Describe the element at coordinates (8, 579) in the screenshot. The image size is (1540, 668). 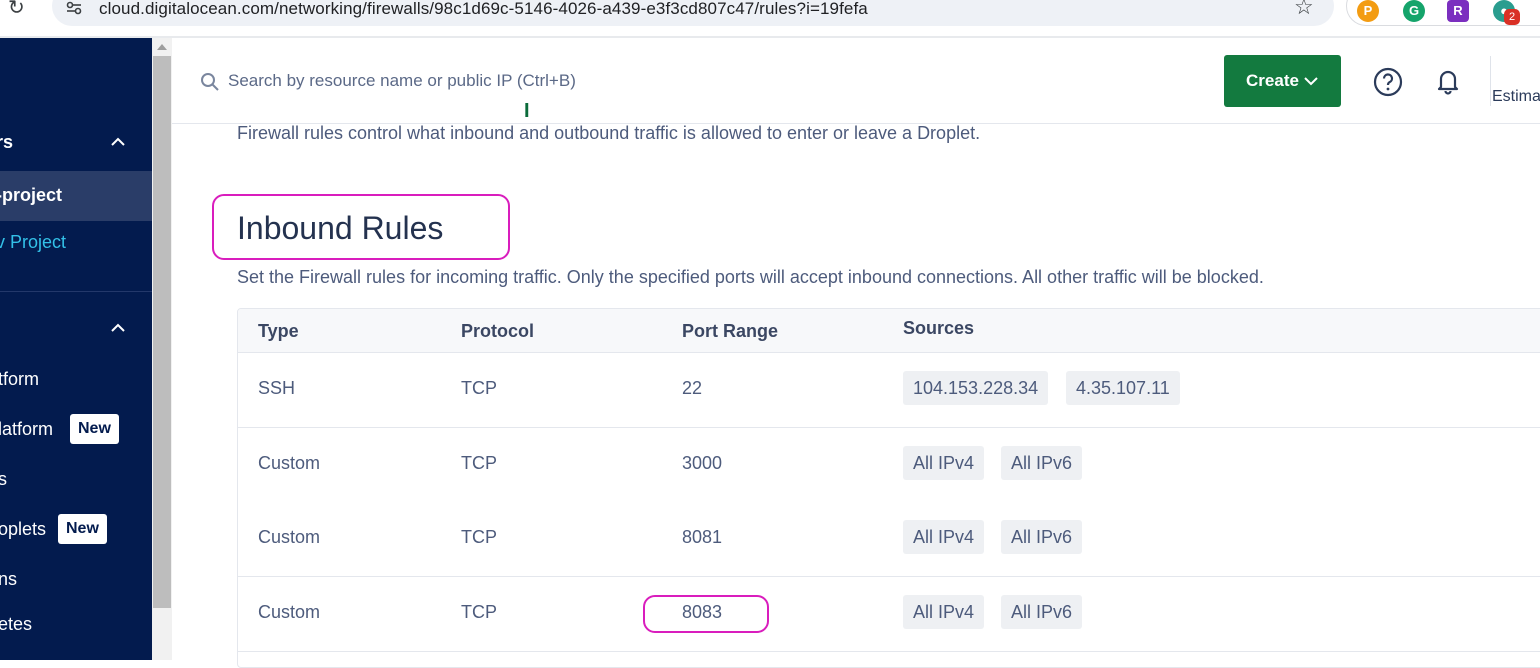
I see `sidebar-item-functions-2: ns` at that location.